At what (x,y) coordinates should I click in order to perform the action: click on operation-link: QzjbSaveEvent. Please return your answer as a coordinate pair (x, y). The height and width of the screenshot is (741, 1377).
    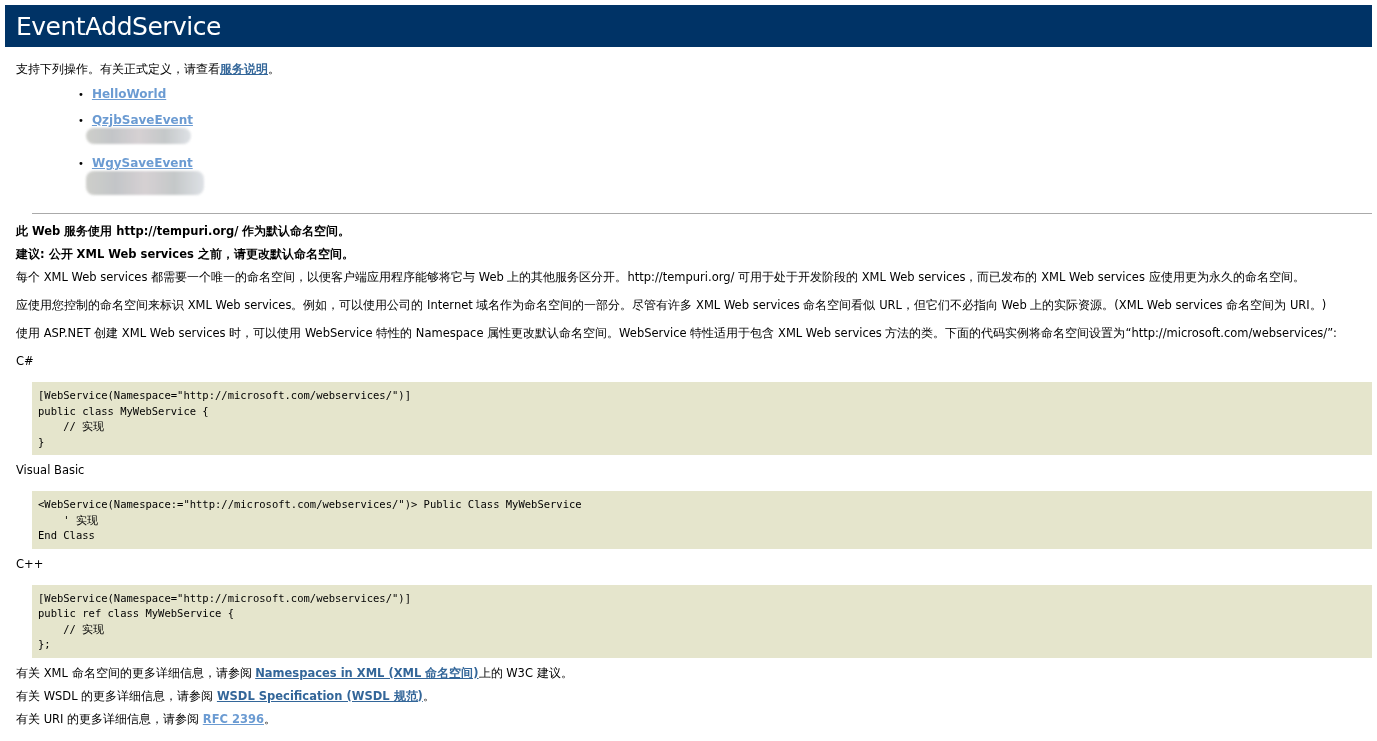
    Looking at the image, I should click on (142, 120).